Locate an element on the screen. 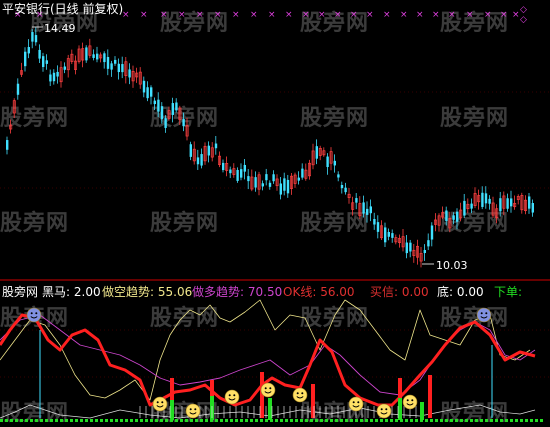  short-trend-label: 做空趋势: is located at coordinates (128, 292).